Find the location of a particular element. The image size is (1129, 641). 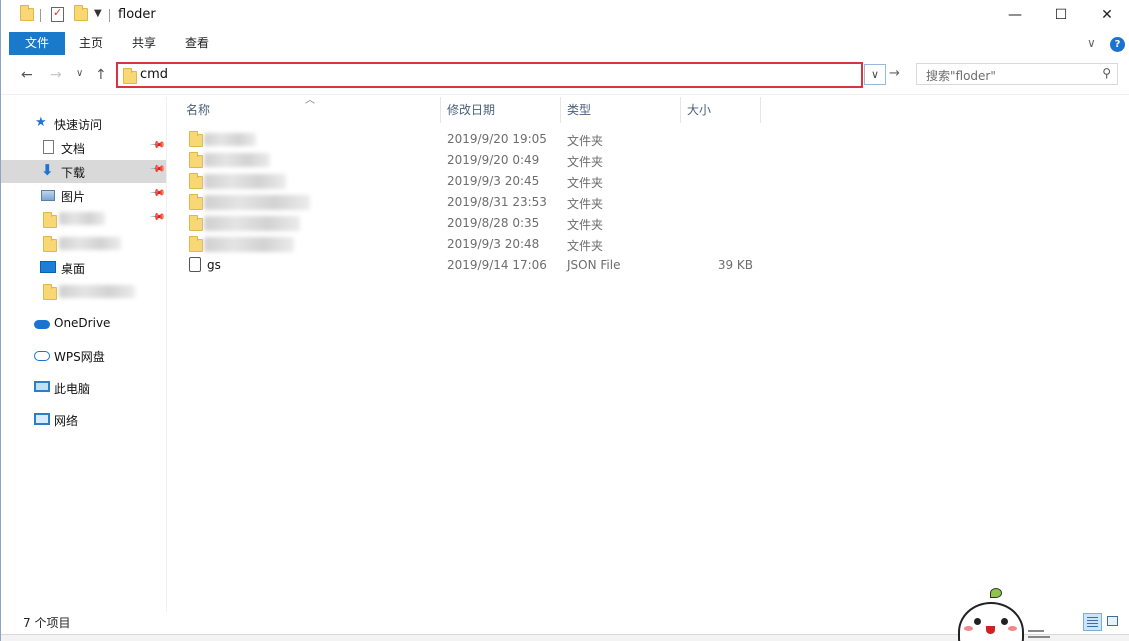

nav-item-network: 网络 is located at coordinates (83, 419).